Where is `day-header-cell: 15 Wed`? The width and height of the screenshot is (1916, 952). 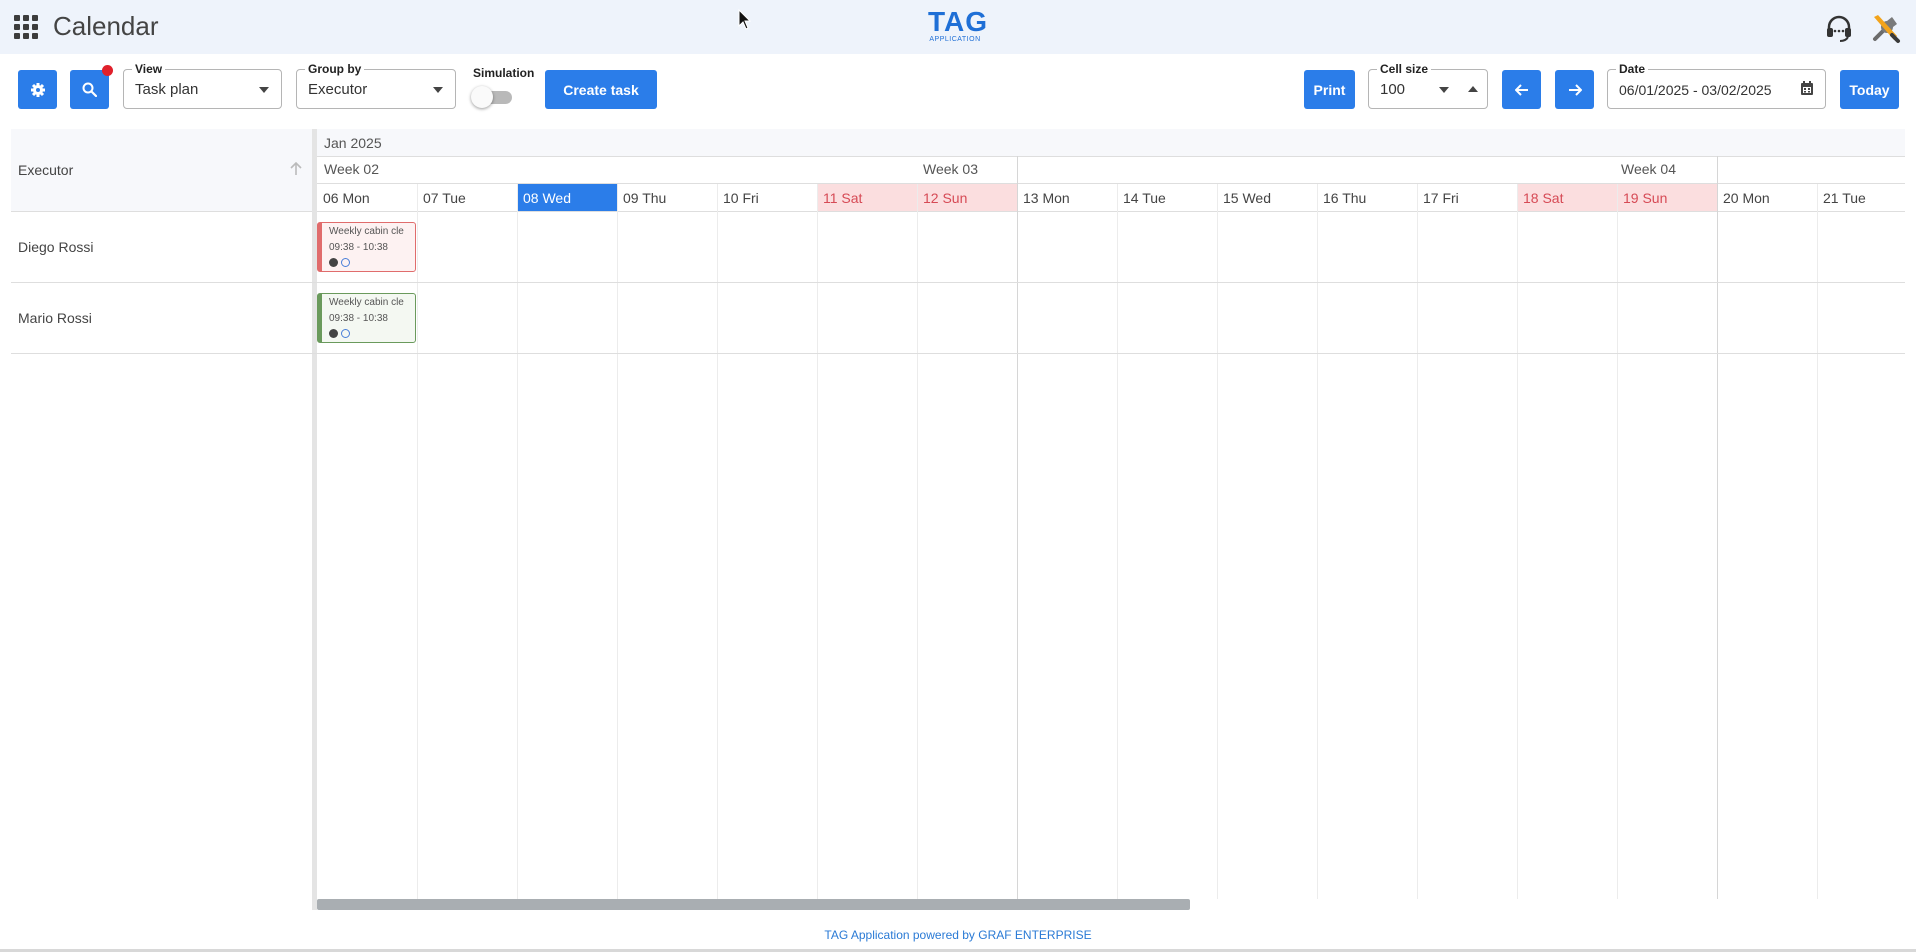
day-header-cell: 15 Wed is located at coordinates (1267, 197).